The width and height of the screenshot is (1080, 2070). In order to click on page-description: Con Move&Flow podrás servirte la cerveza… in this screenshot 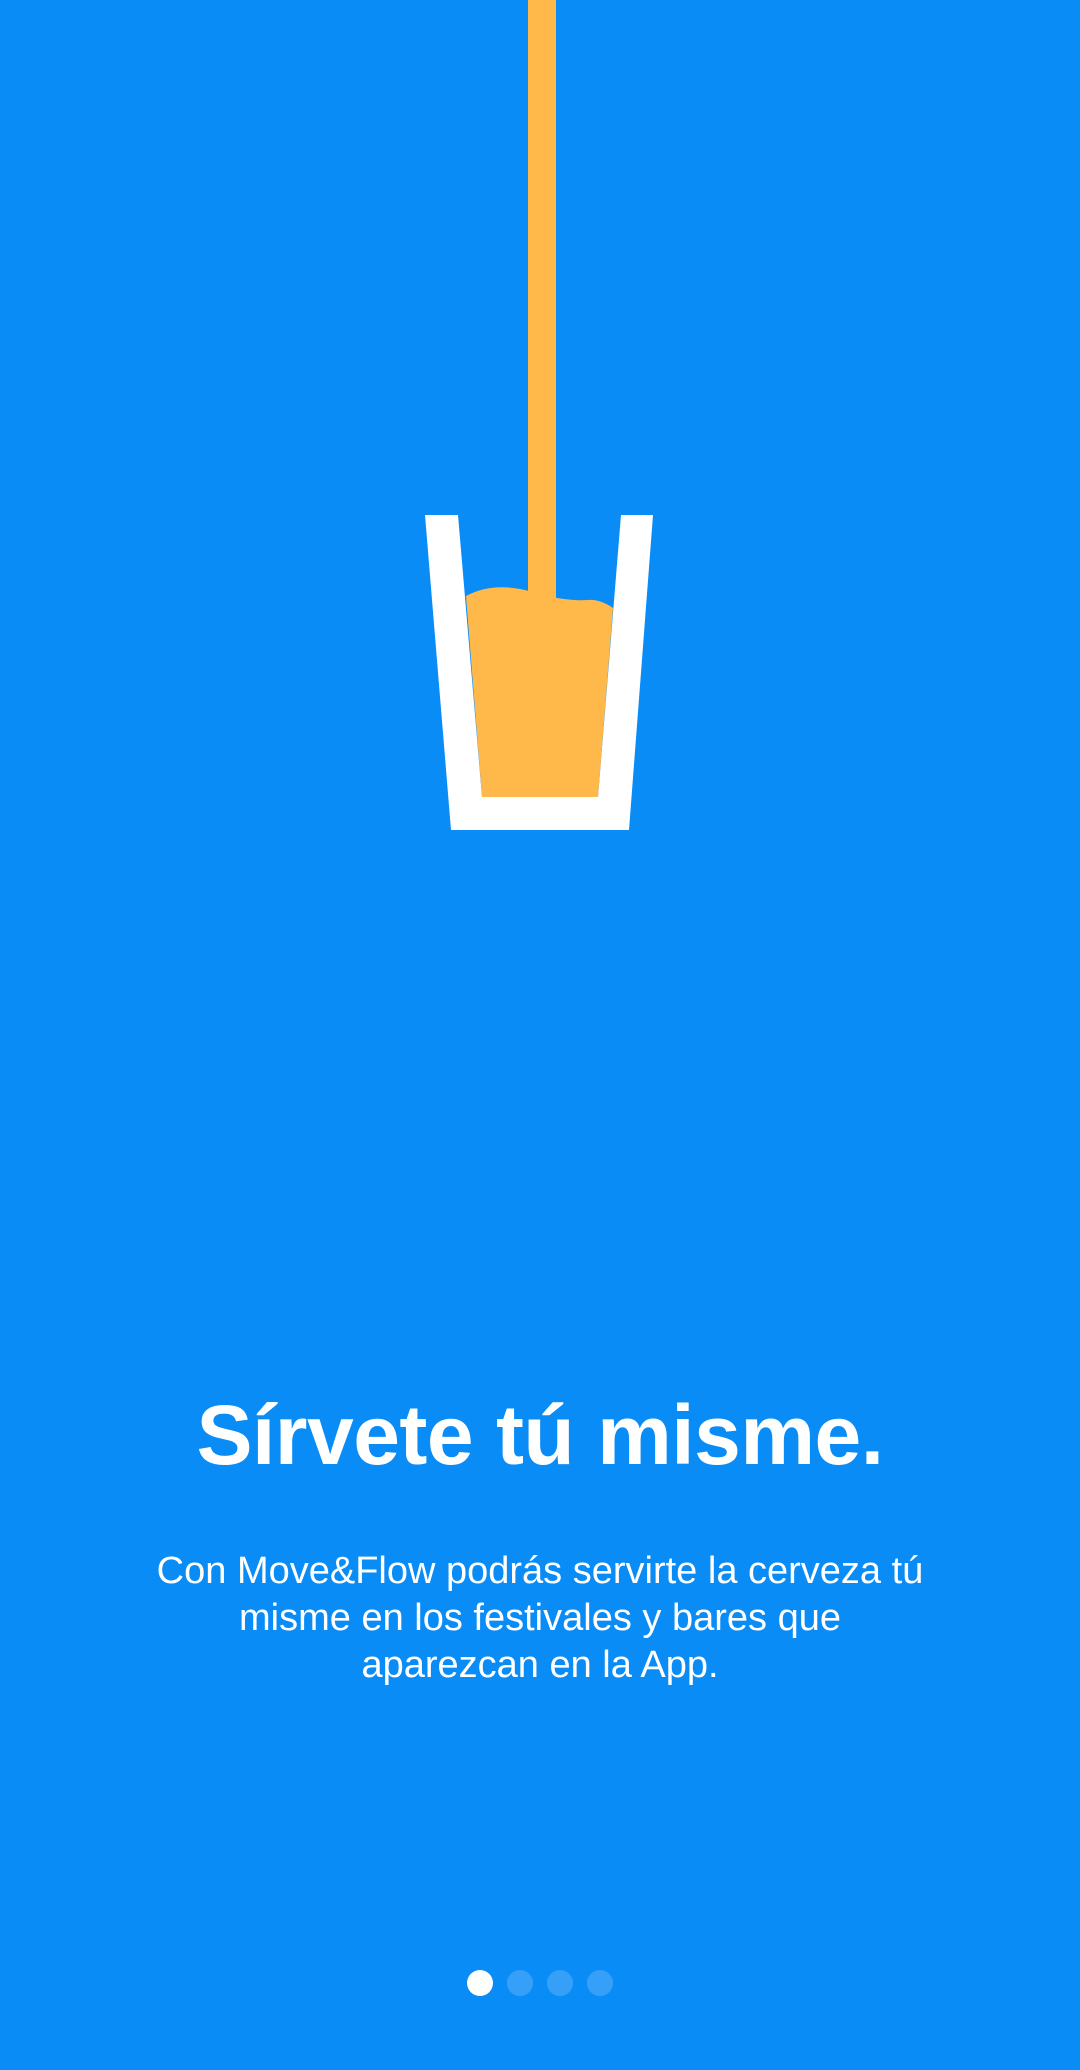, I will do `click(540, 1618)`.